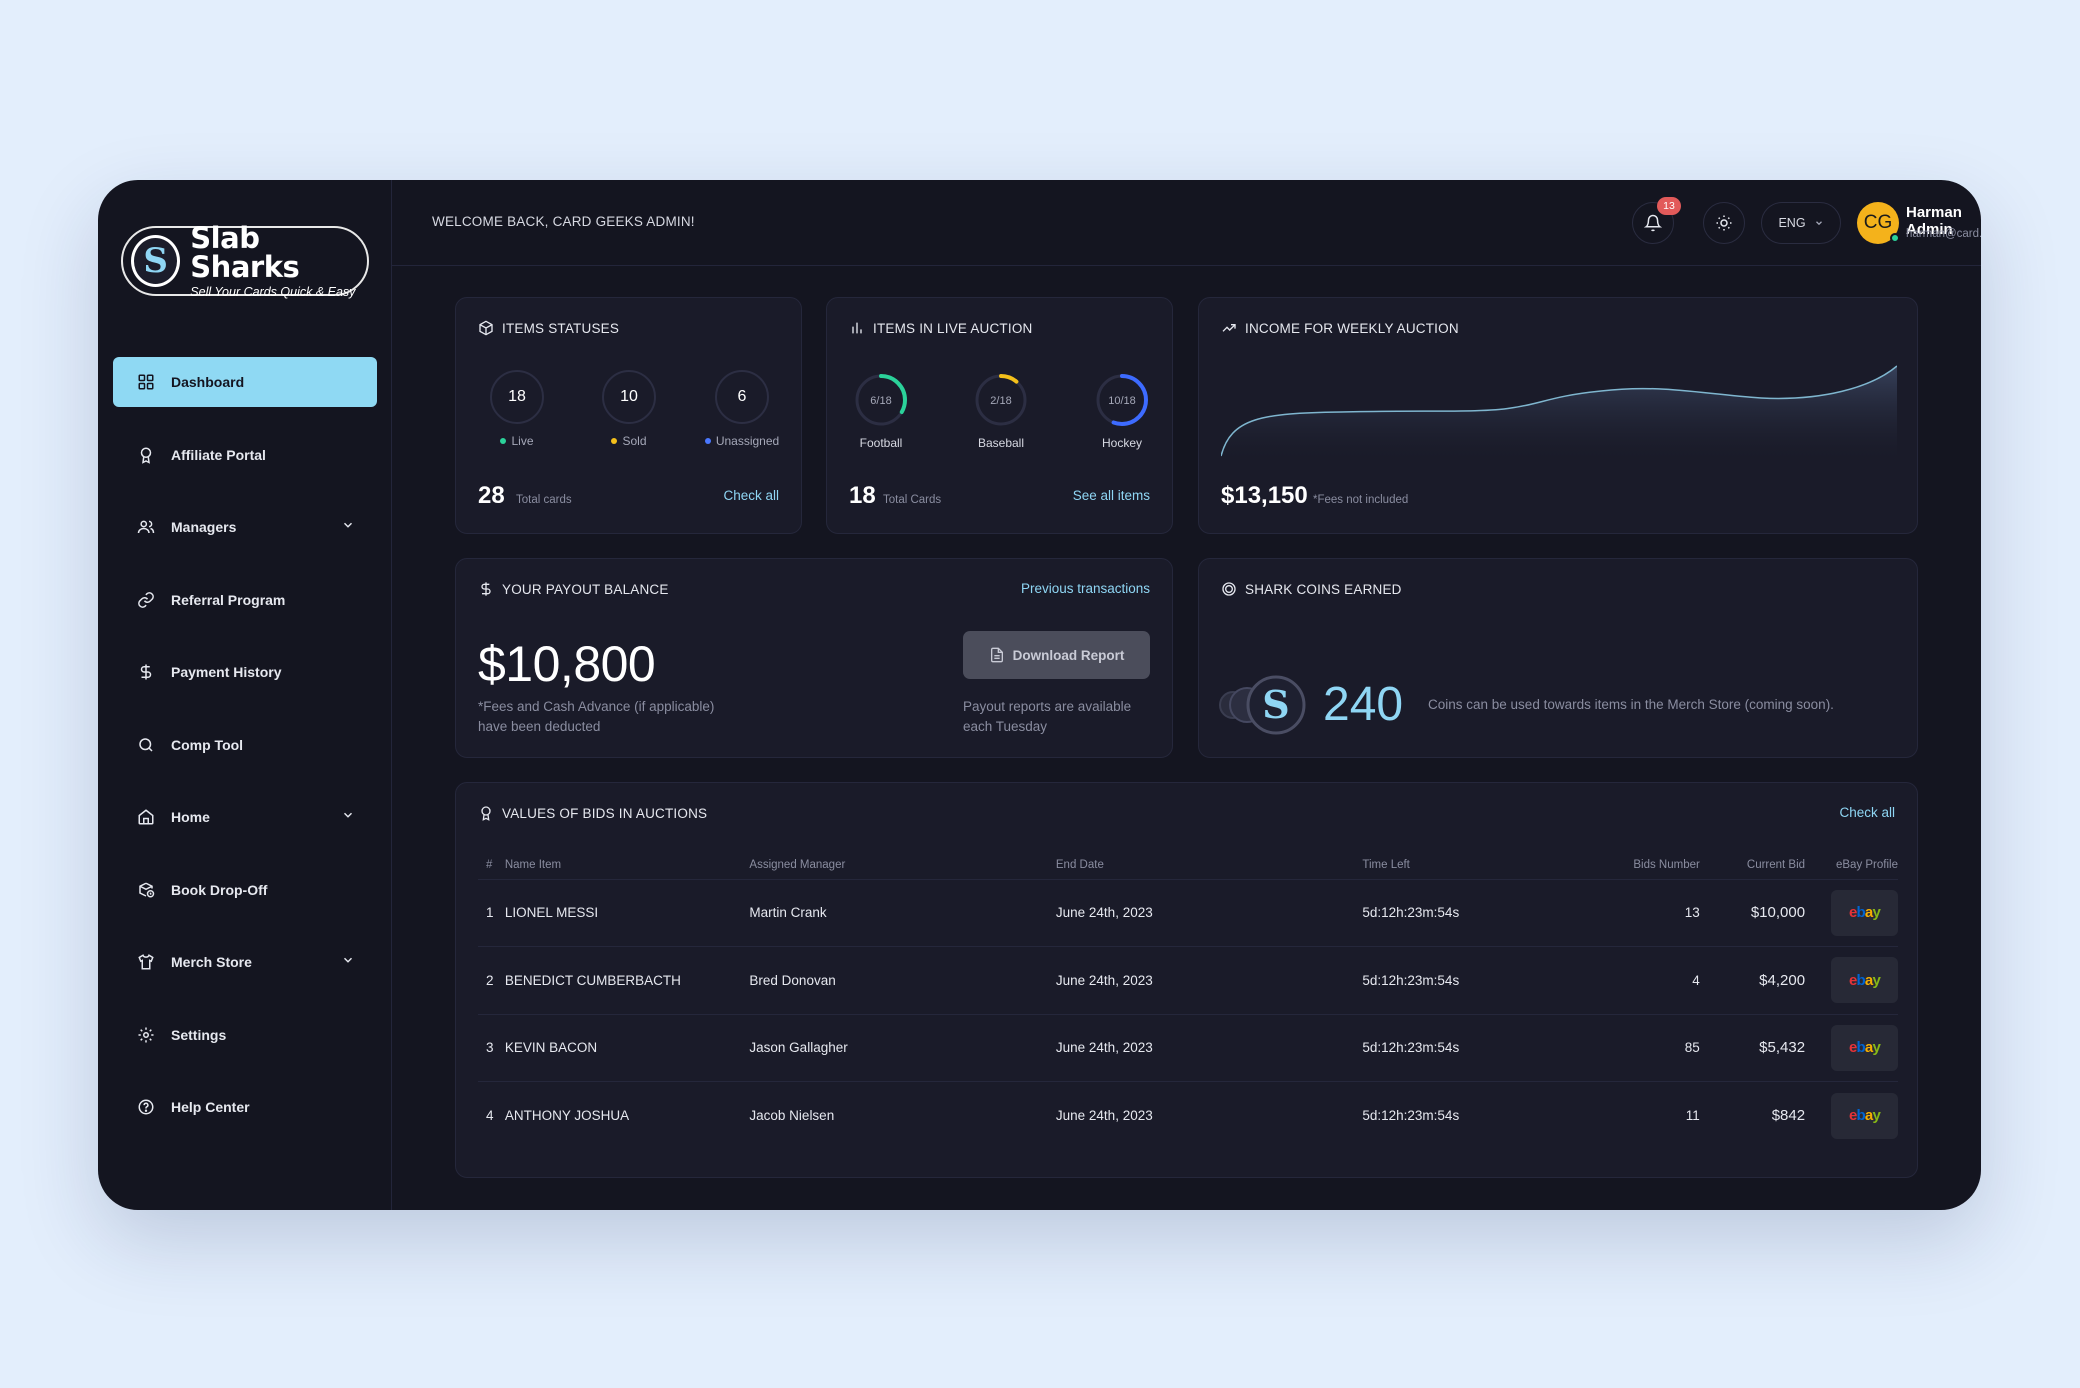  I want to click on row-end-date: June 24th, 2023, so click(1209, 1048).